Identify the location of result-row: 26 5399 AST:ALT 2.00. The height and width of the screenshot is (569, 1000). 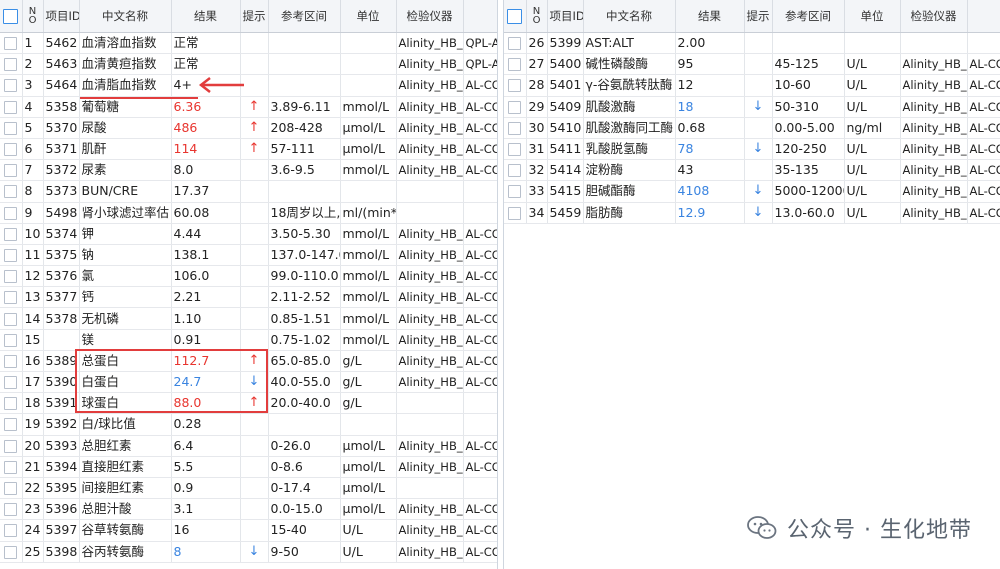
(752, 43).